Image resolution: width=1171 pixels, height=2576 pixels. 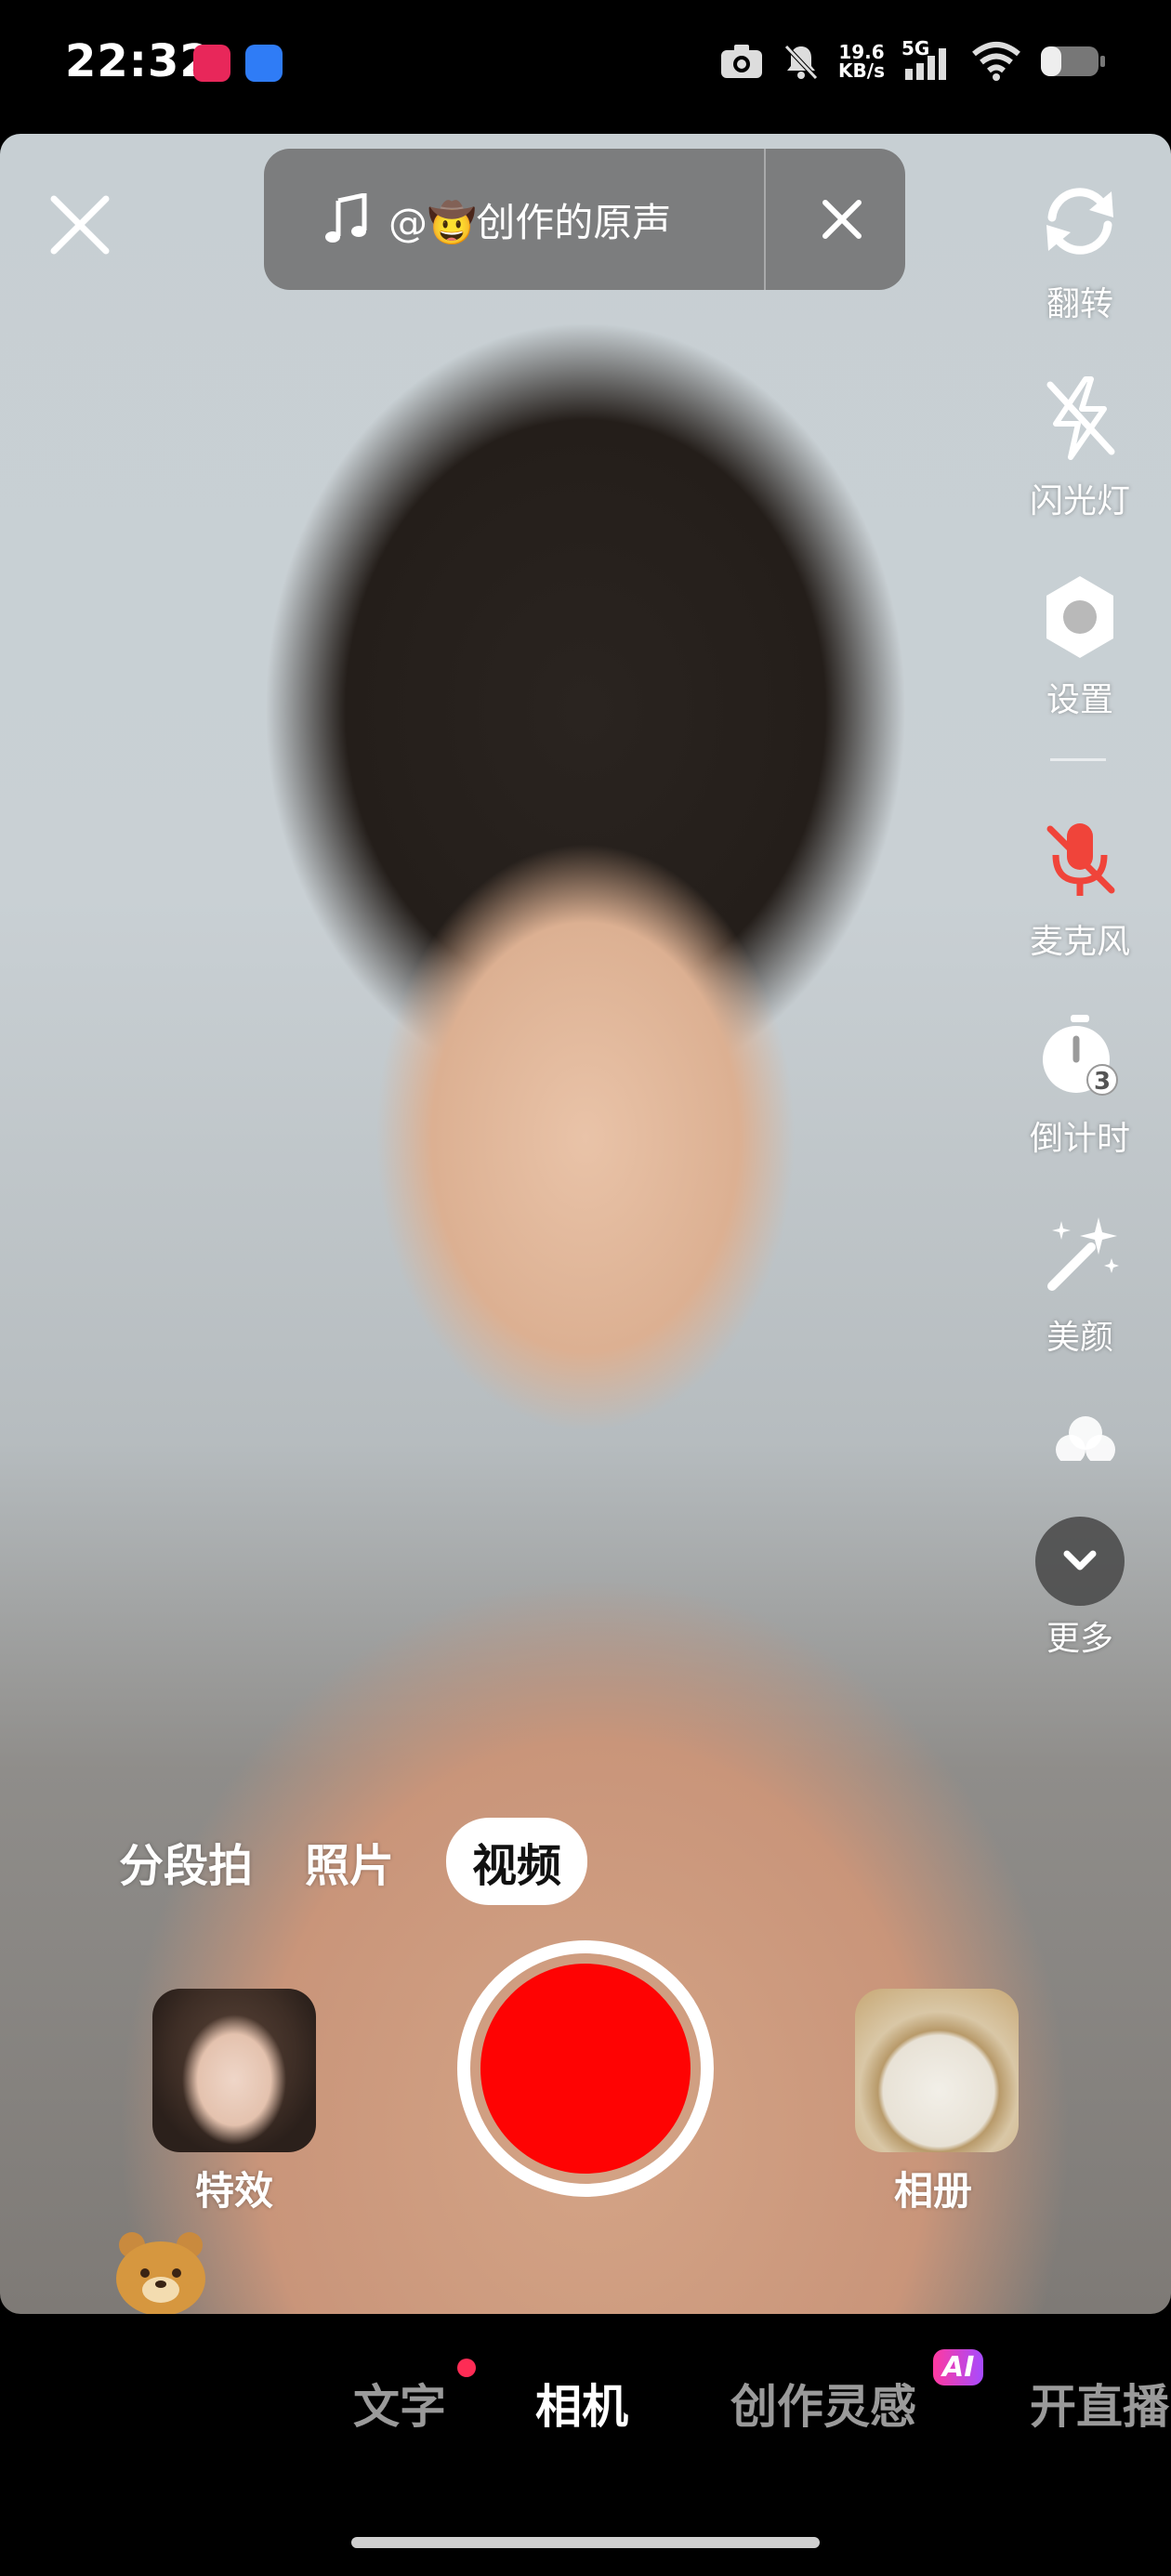 I want to click on album-label: 相册, so click(x=933, y=2188).